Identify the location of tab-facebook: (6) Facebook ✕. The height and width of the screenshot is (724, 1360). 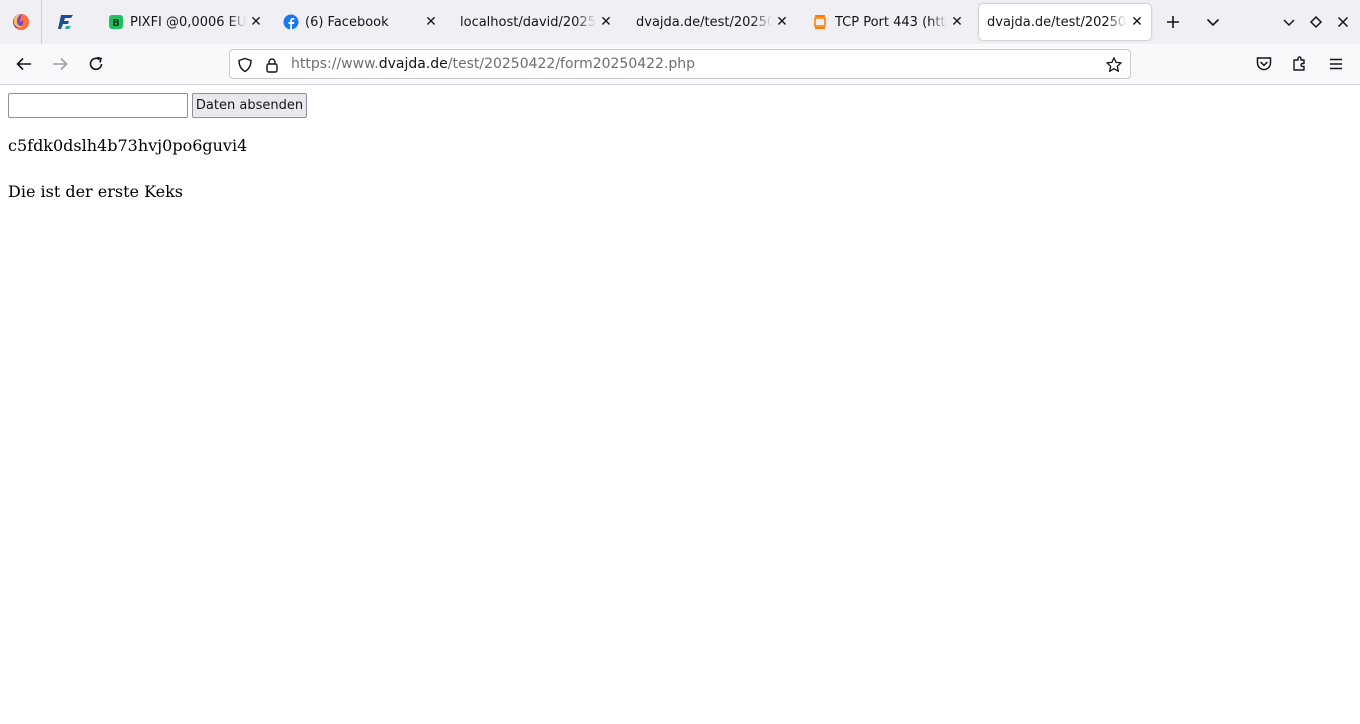
(361, 22).